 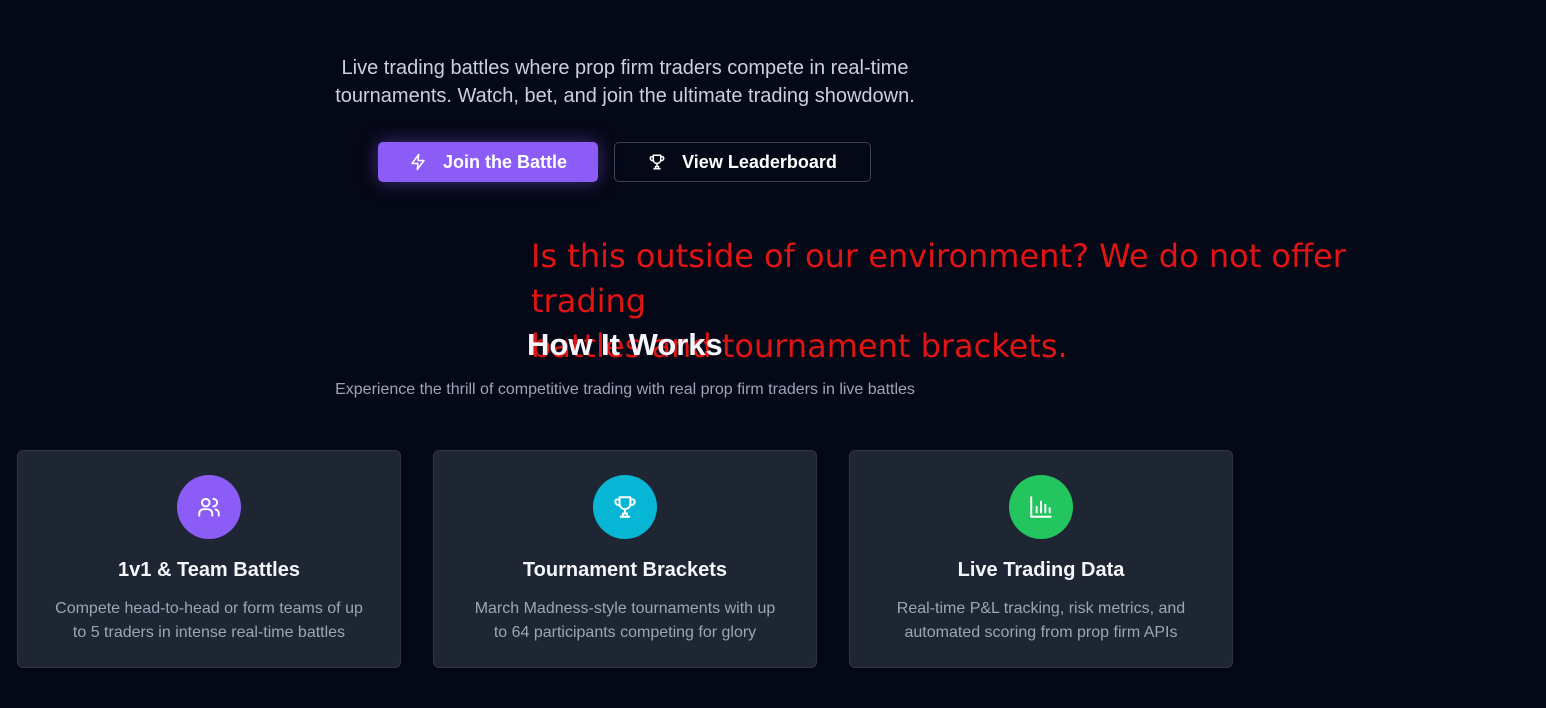 What do you see at coordinates (209, 507) in the screenshot?
I see `users-icon` at bounding box center [209, 507].